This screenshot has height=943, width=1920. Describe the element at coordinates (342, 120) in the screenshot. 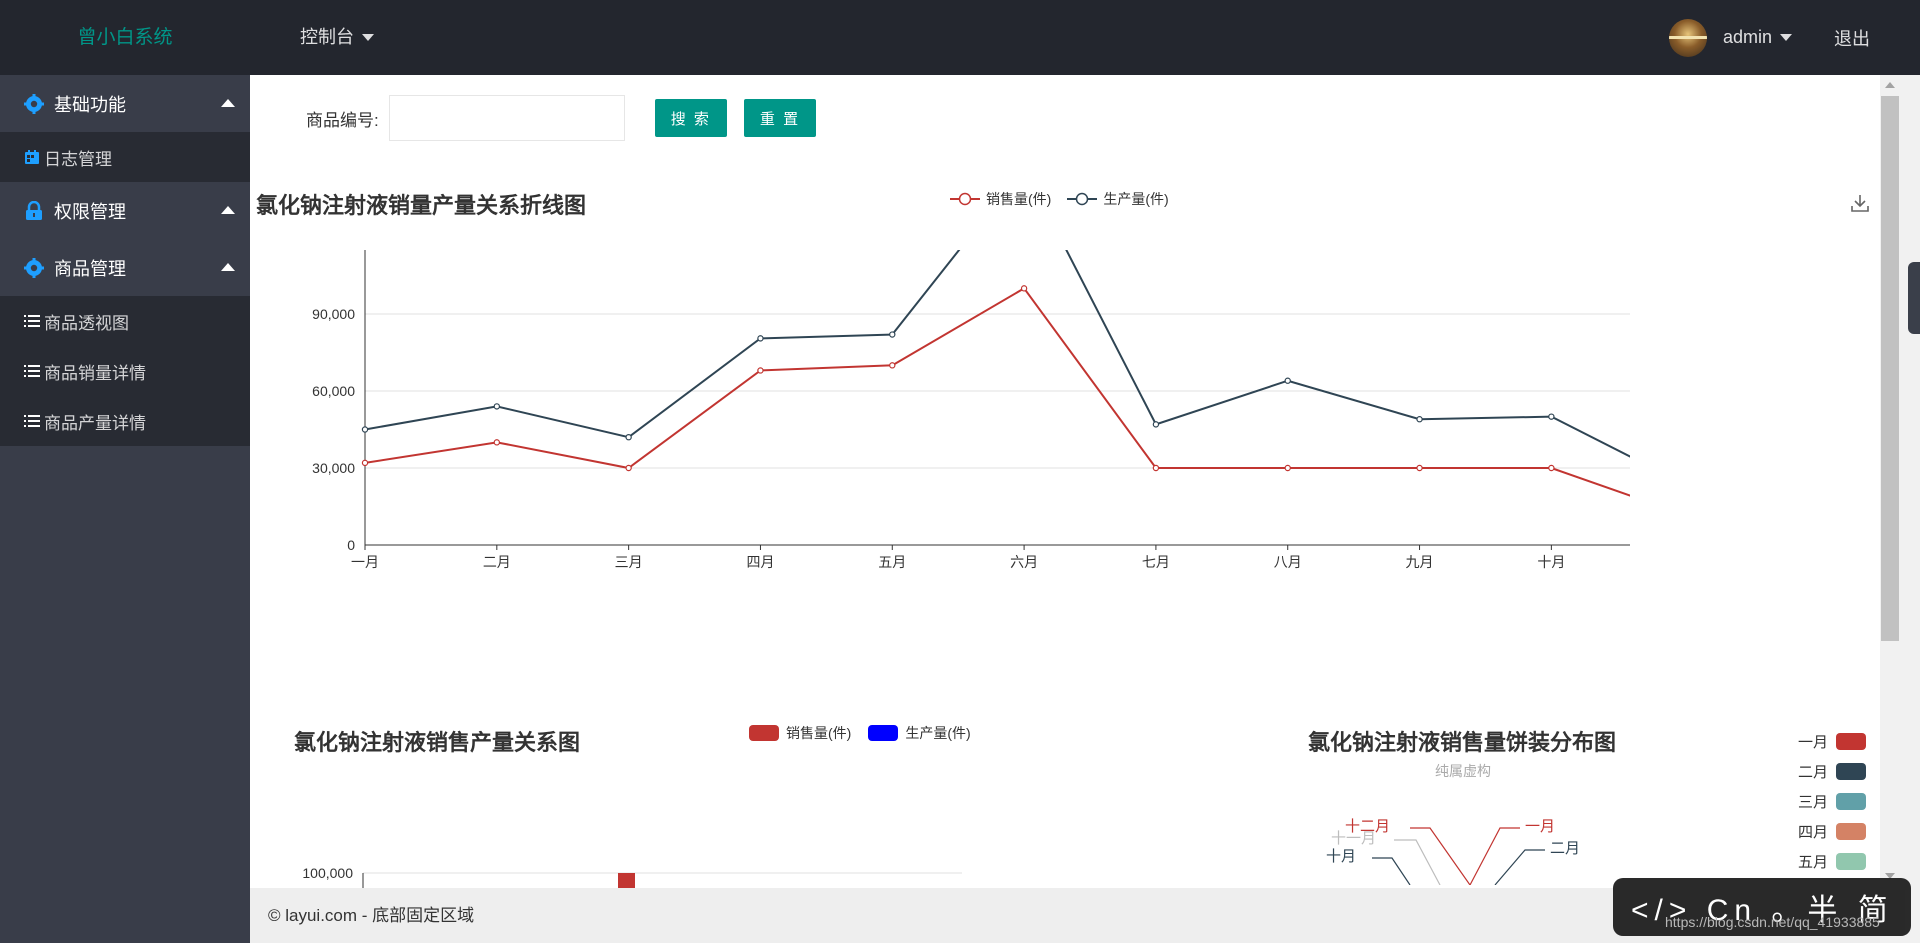

I see `product-id-label: 商品编号:` at that location.